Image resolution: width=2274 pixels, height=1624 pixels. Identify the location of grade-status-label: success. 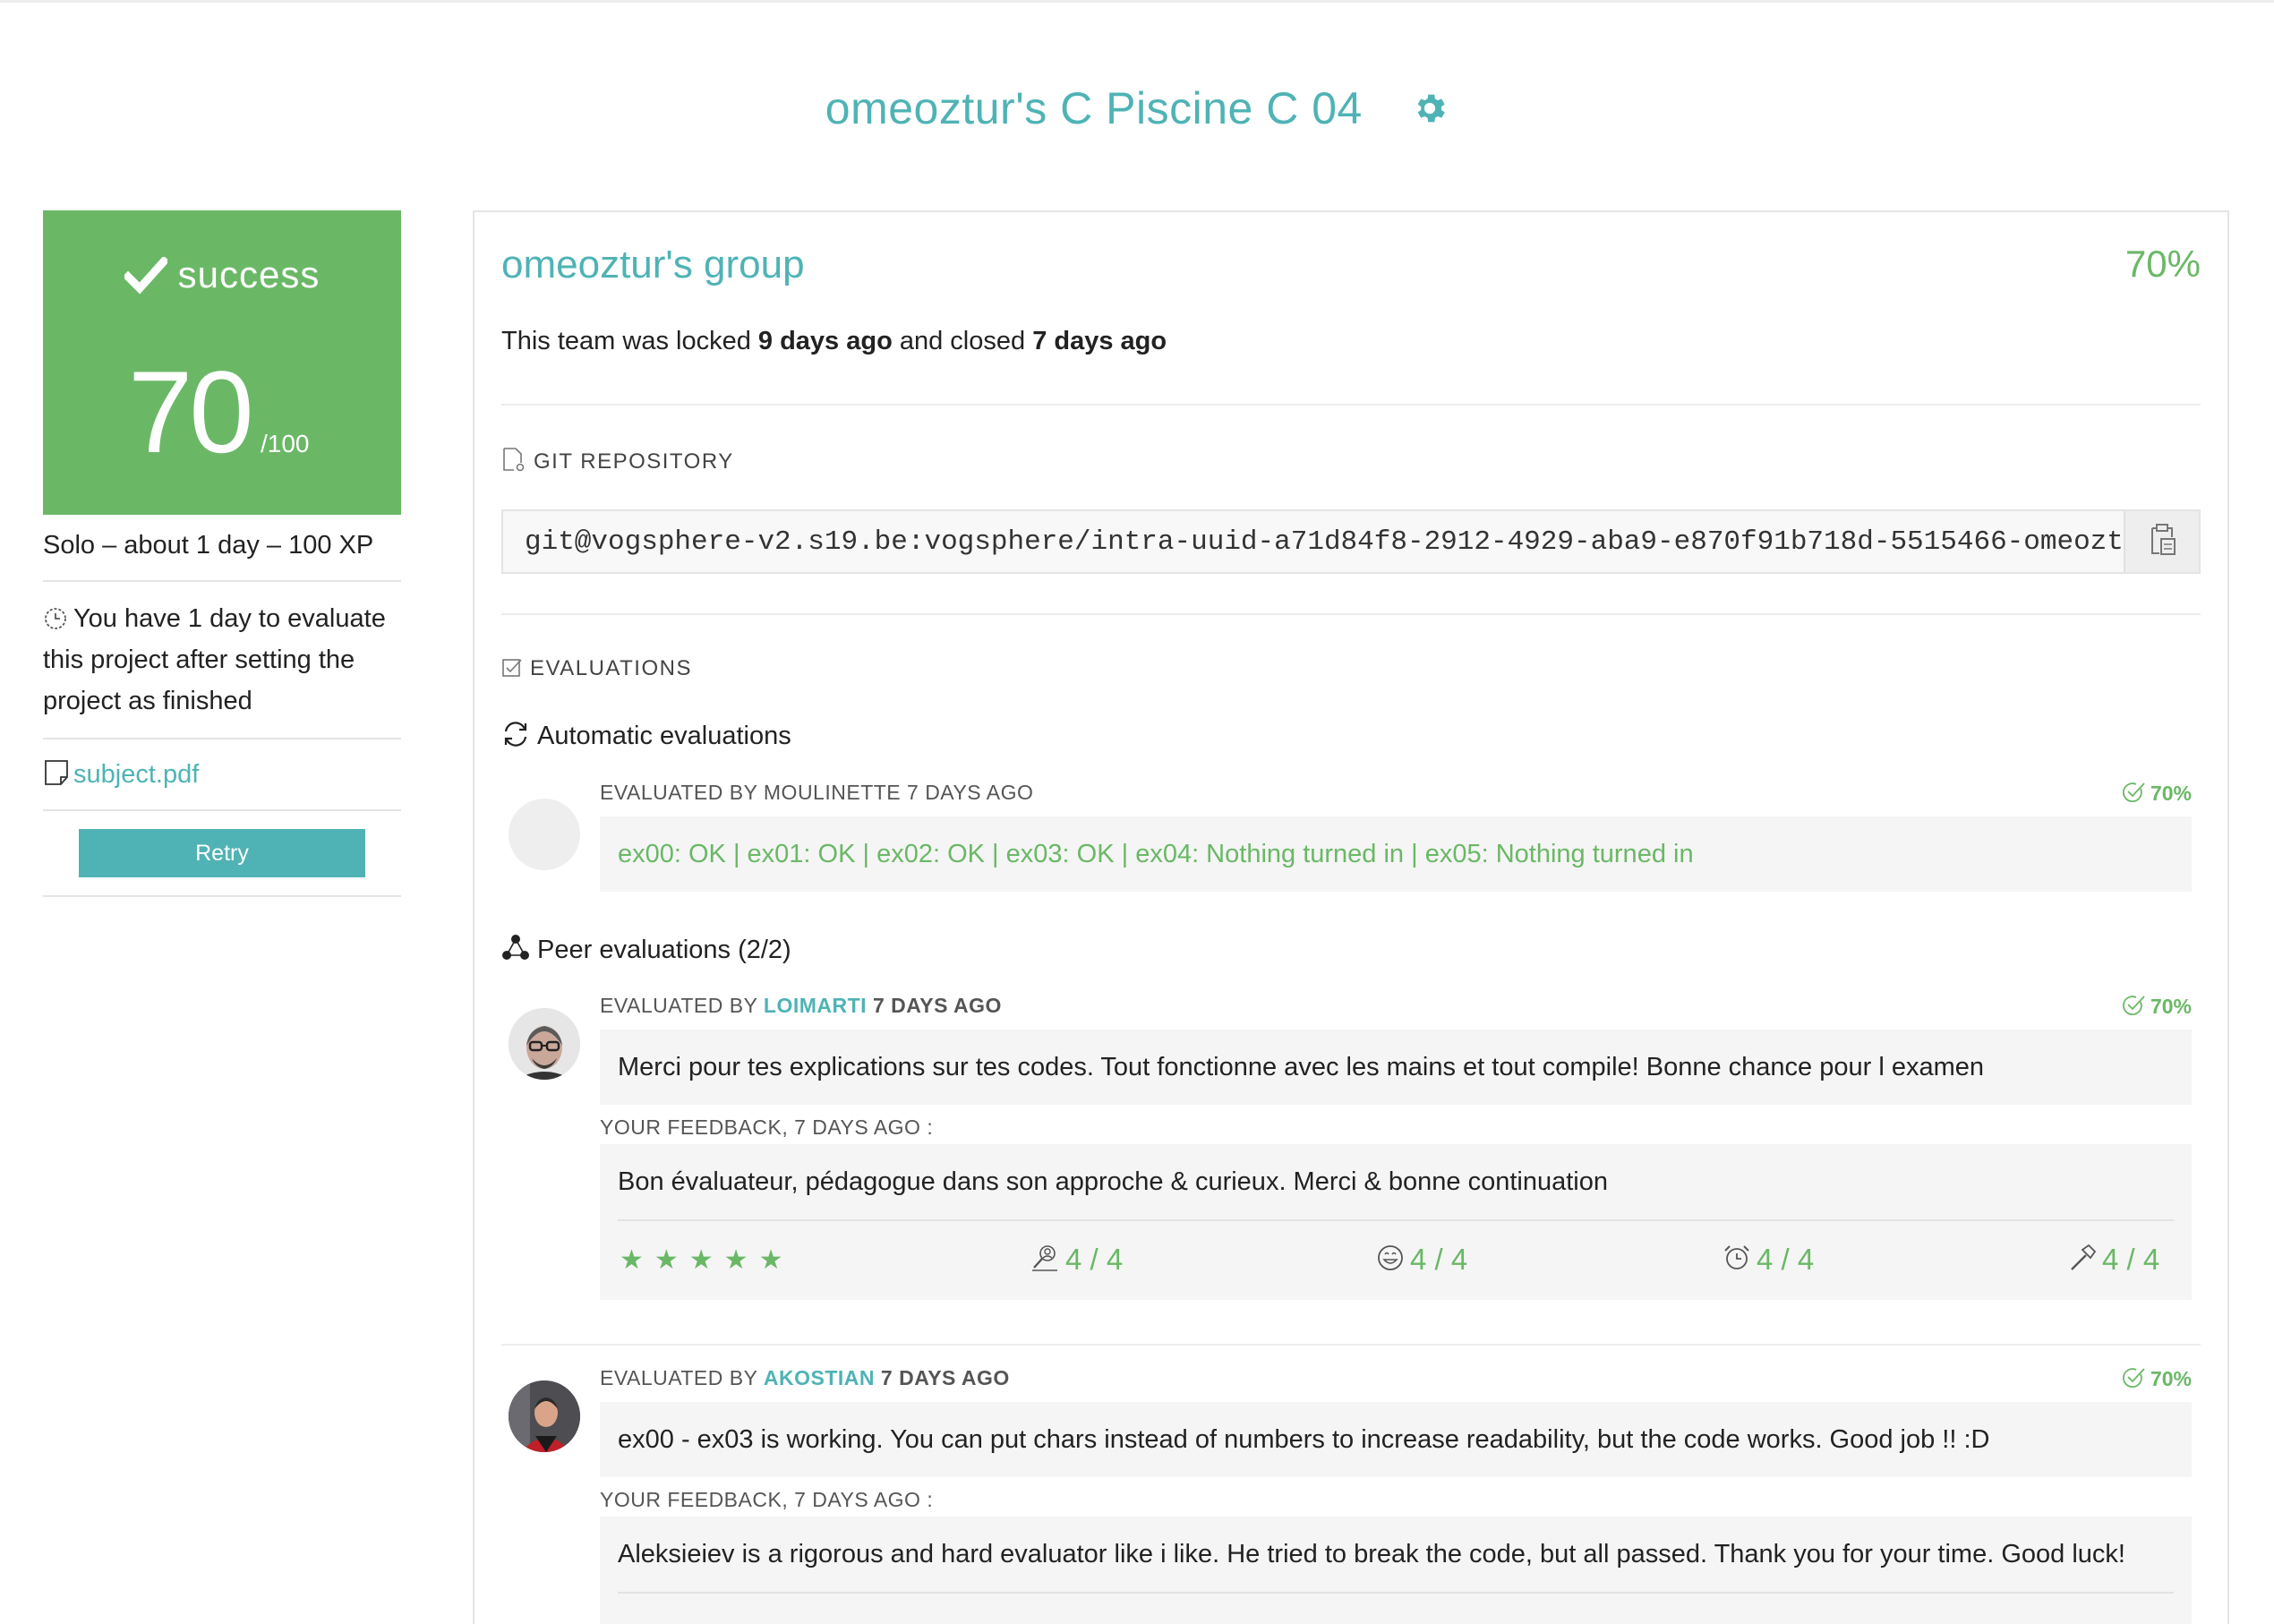
(249, 274).